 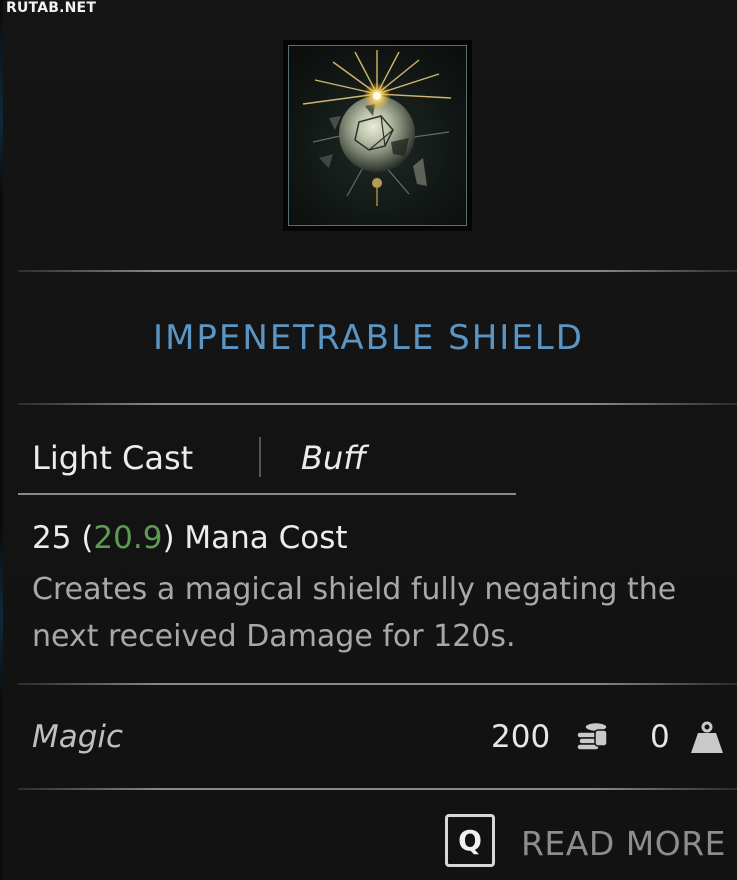 I want to click on cast-separator, so click(x=260, y=457).